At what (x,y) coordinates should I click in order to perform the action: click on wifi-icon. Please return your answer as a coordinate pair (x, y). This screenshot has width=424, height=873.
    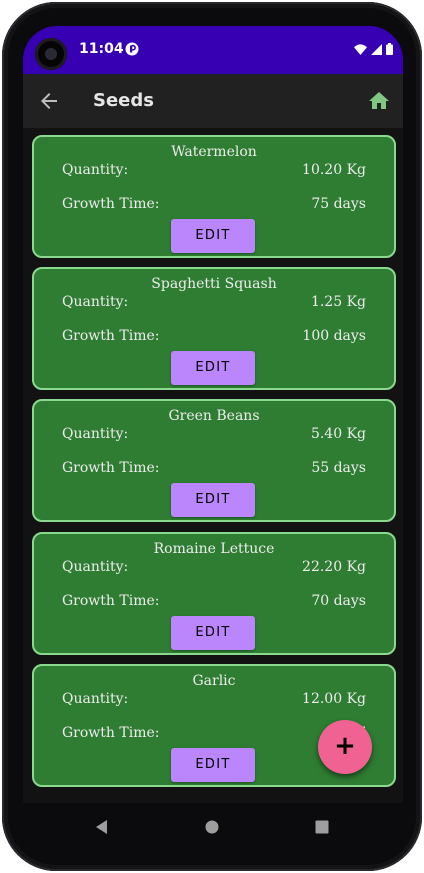
    Looking at the image, I should click on (360, 49).